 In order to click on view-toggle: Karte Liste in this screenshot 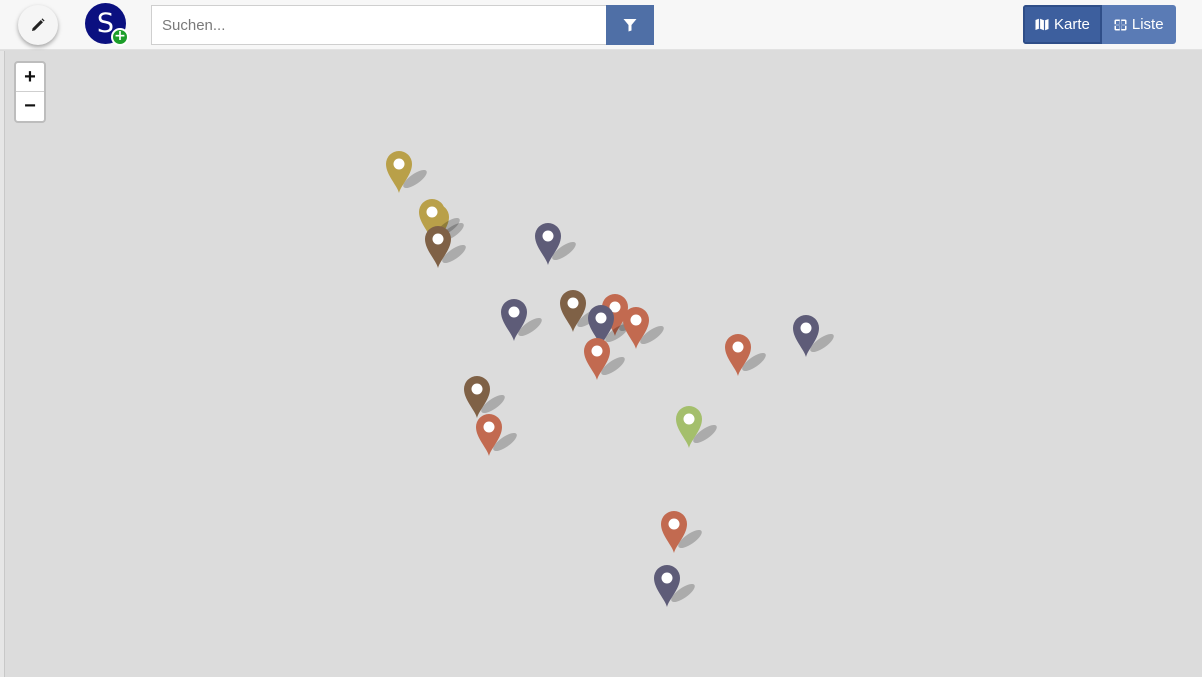, I will do `click(1099, 24)`.